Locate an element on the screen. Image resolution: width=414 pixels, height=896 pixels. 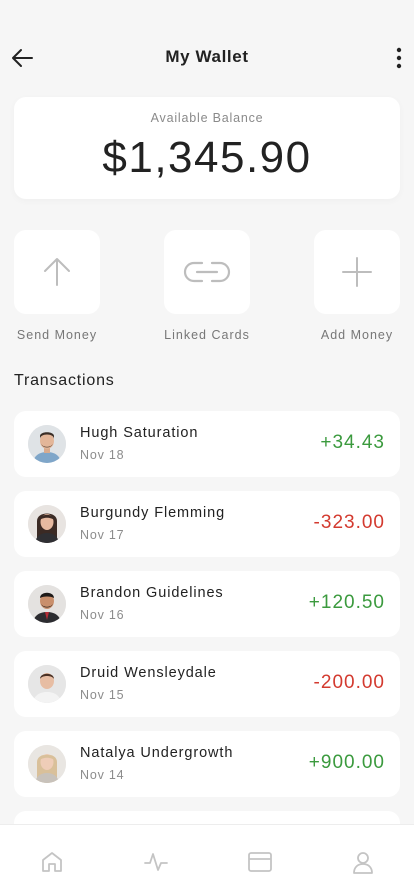
linked-cards-button: Linked Cards is located at coordinates (207, 290).